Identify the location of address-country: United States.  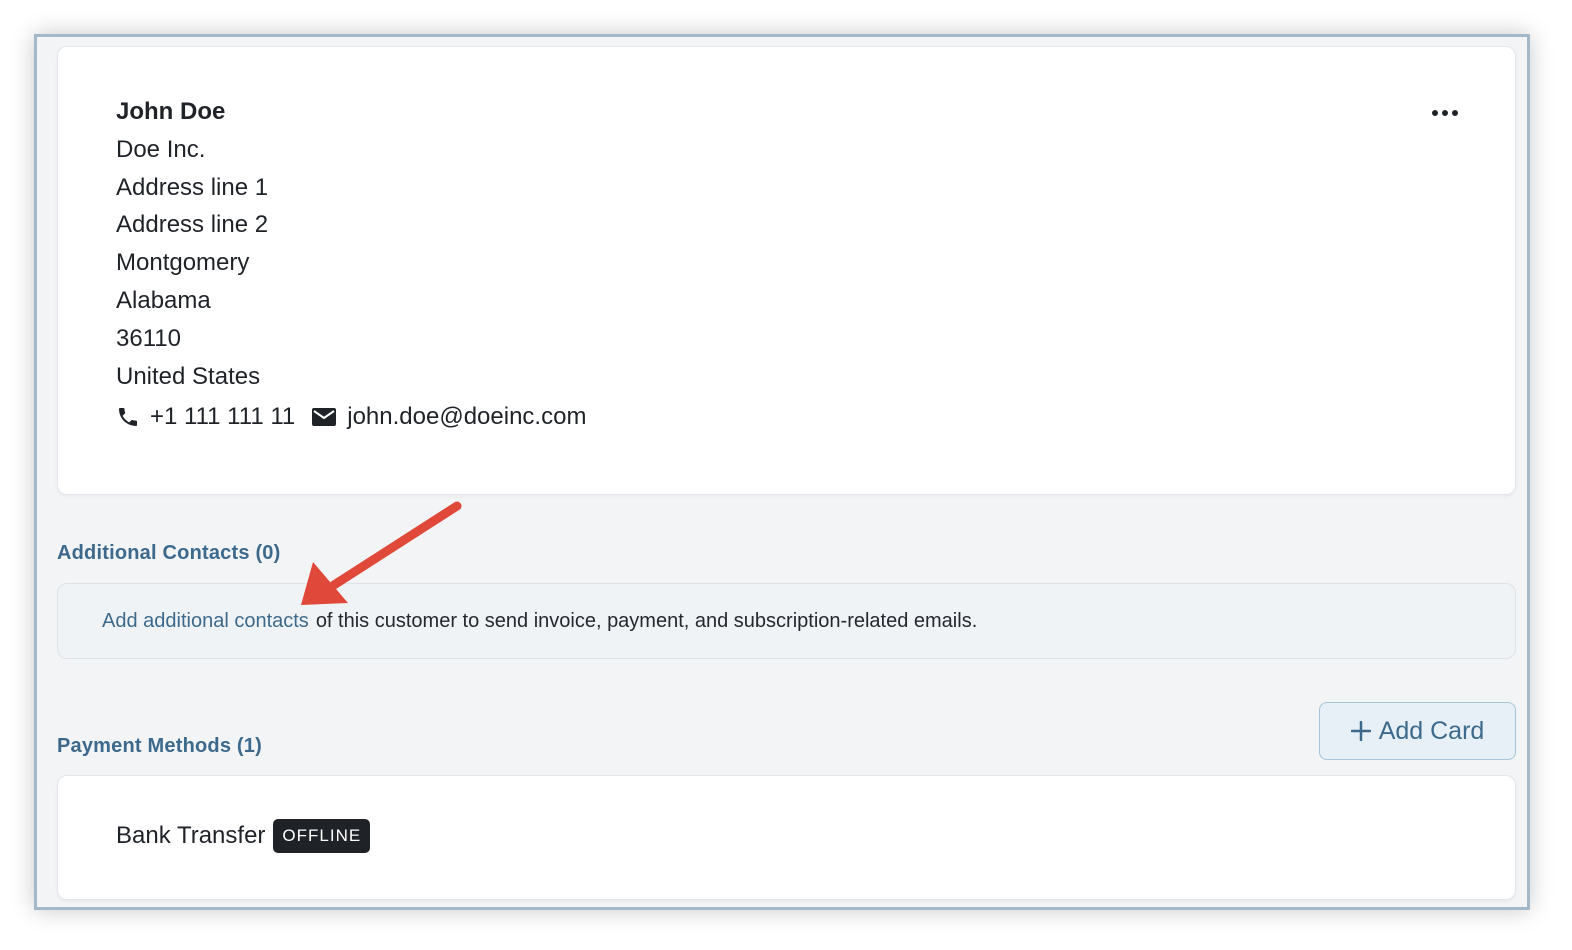
(188, 376).